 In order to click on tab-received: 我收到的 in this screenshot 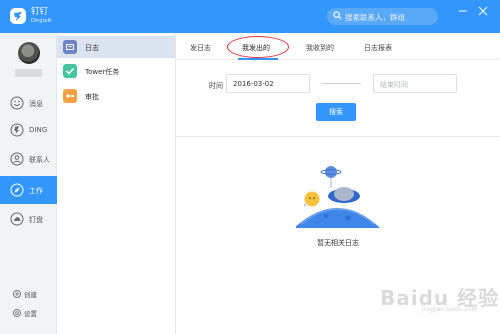, I will do `click(320, 48)`.